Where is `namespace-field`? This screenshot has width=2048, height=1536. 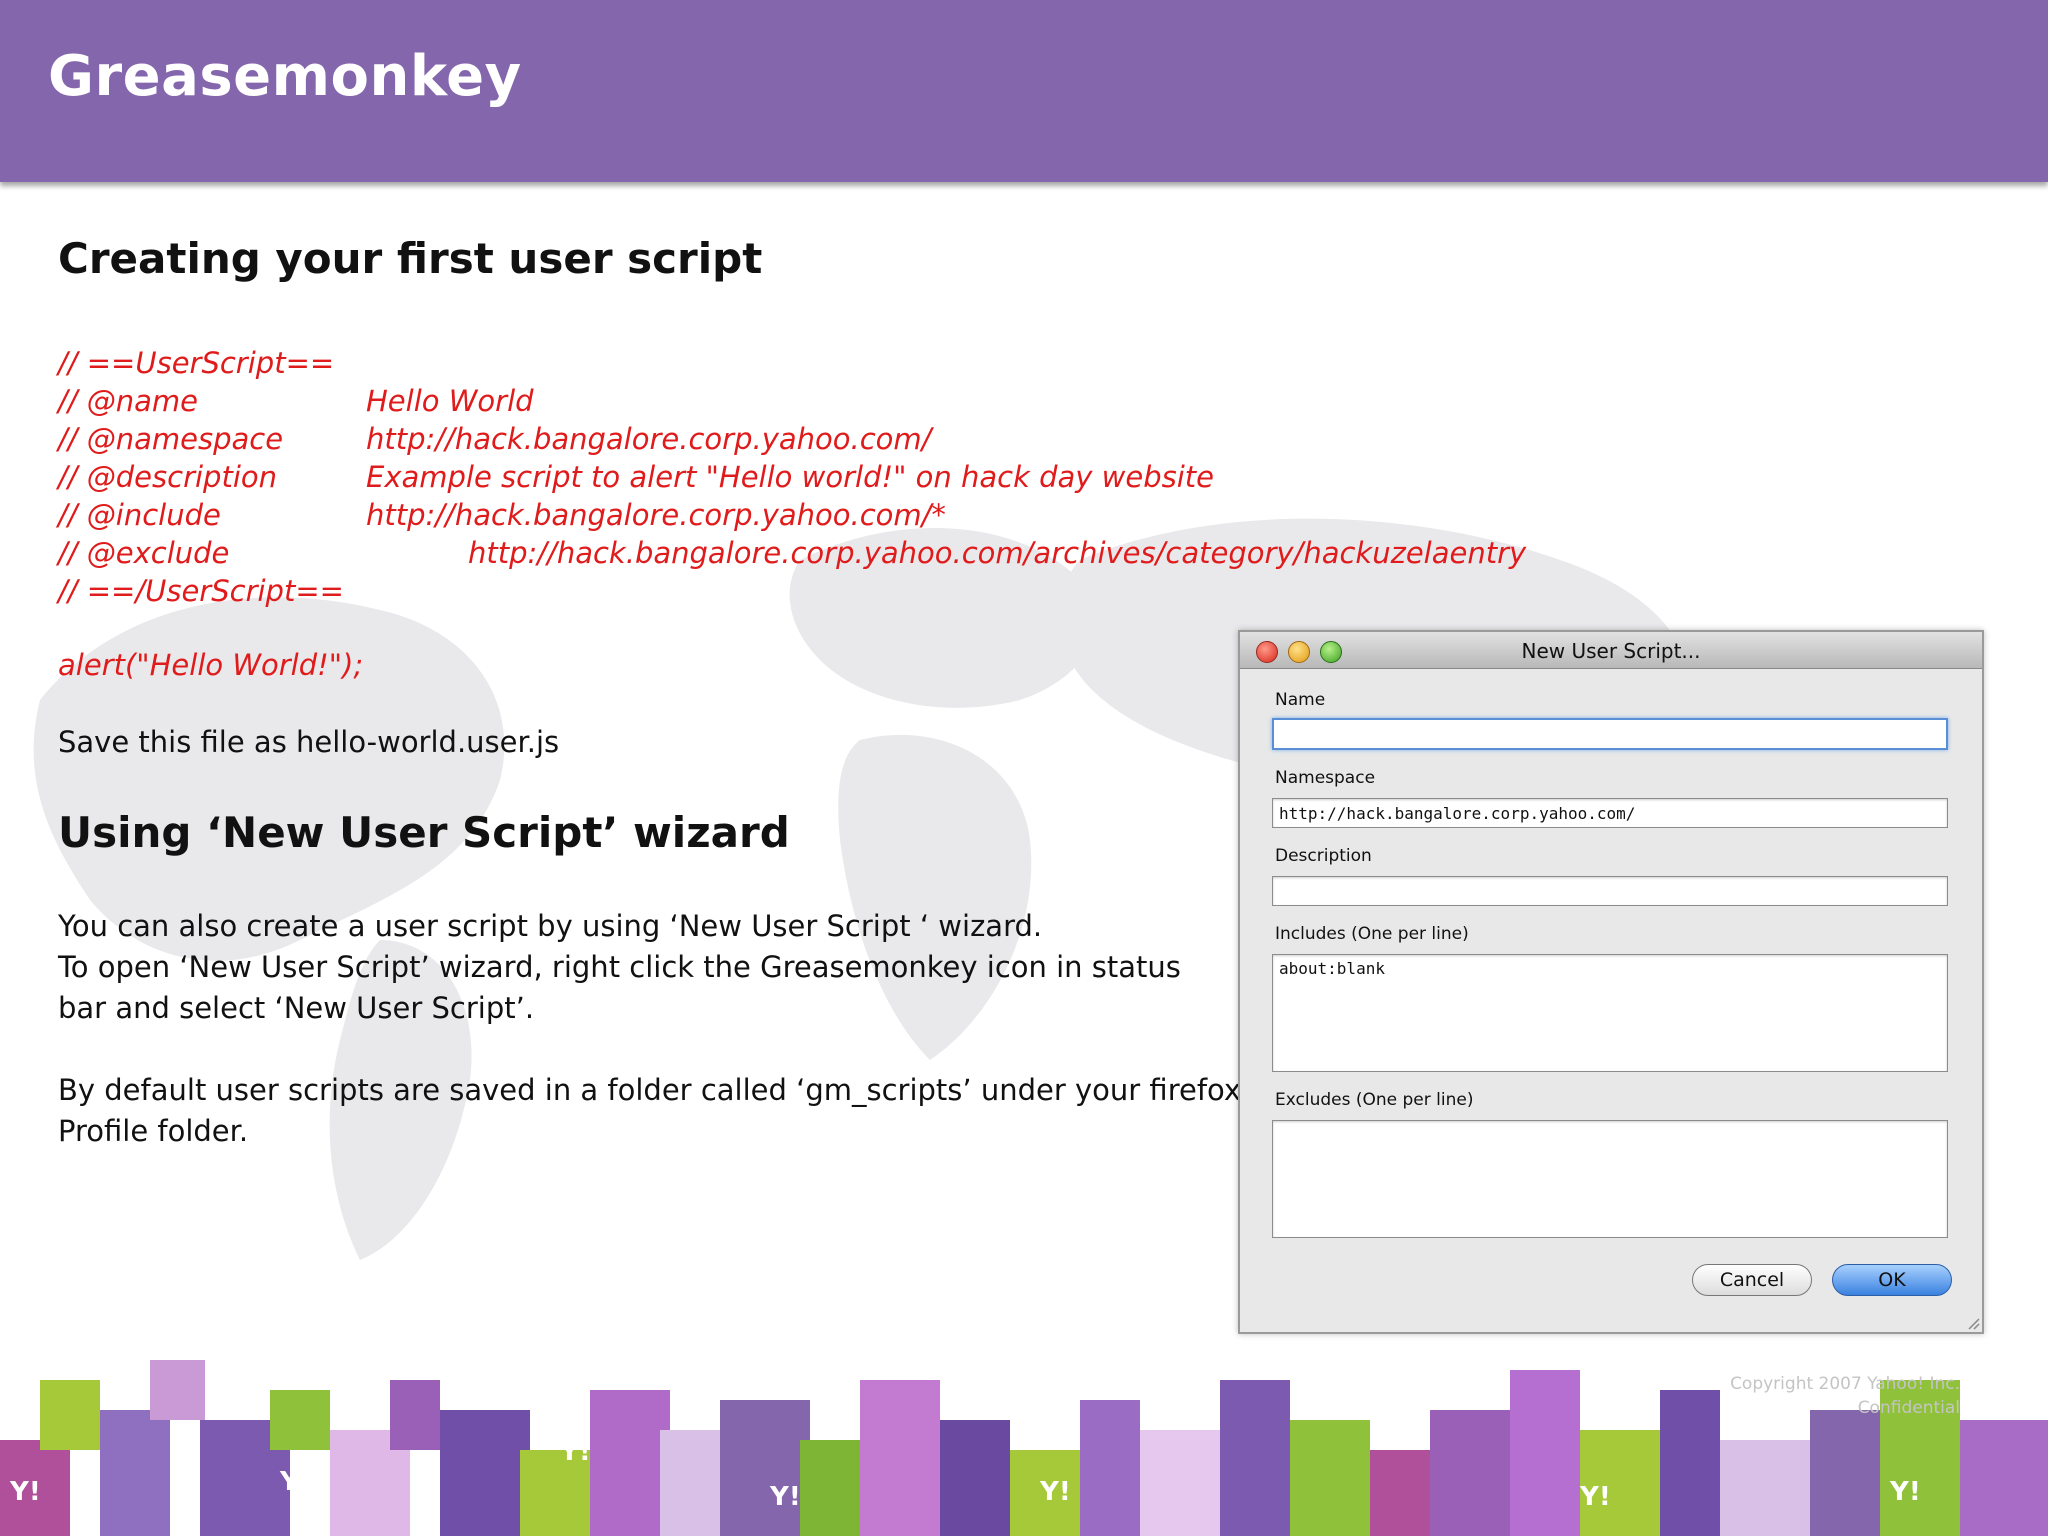
namespace-field is located at coordinates (1610, 813).